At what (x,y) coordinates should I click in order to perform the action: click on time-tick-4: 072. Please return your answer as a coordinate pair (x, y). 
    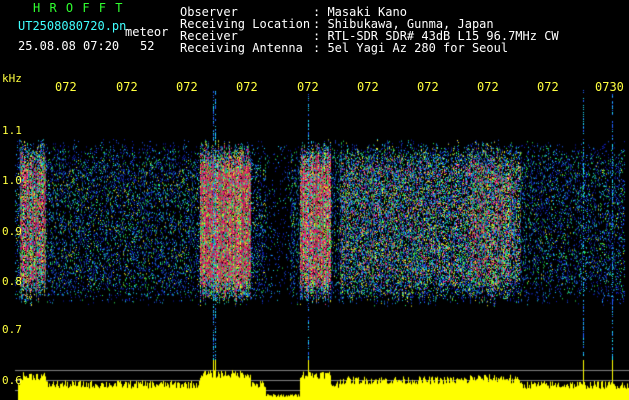
    Looking at the image, I should click on (247, 87).